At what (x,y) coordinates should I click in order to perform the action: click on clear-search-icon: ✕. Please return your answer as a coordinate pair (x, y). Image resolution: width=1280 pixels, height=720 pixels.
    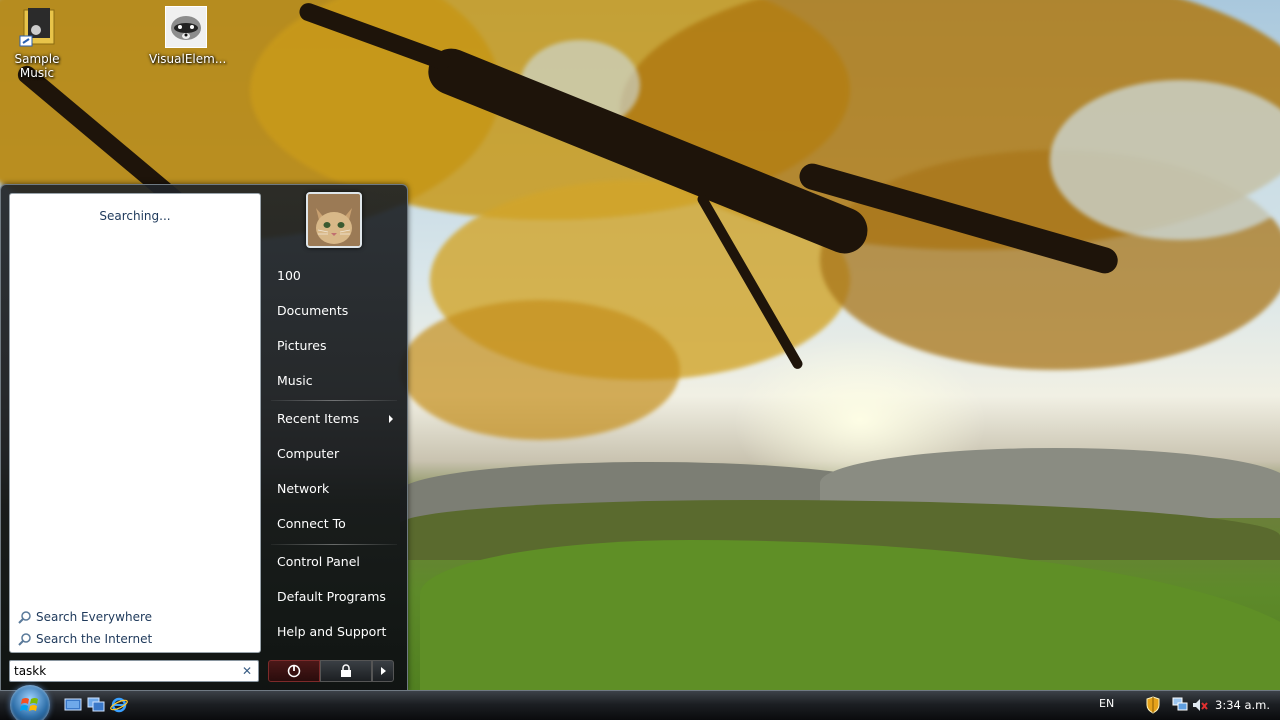
    Looking at the image, I should click on (247, 671).